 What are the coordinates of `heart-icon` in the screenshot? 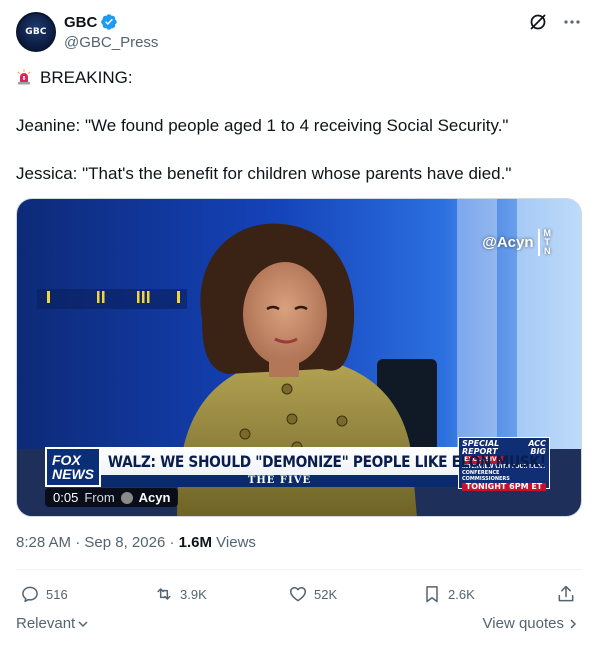 It's located at (298, 594).